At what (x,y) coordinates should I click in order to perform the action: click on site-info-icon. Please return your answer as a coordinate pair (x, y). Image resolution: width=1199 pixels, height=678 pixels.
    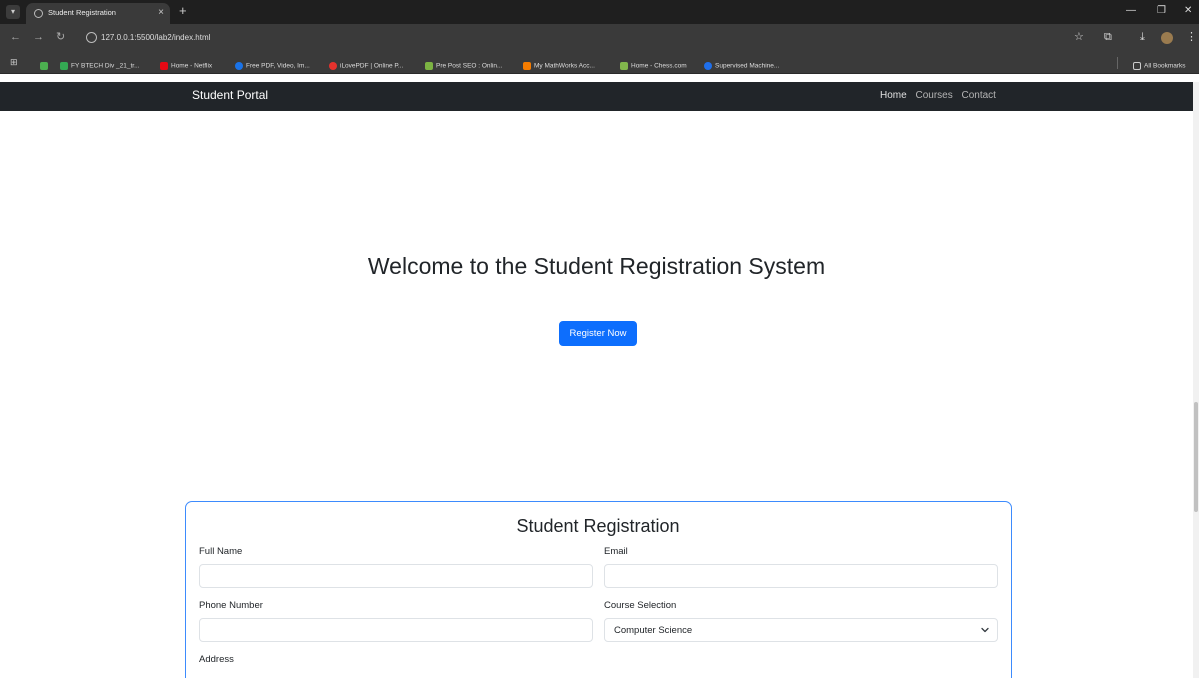
    Looking at the image, I should click on (91, 37).